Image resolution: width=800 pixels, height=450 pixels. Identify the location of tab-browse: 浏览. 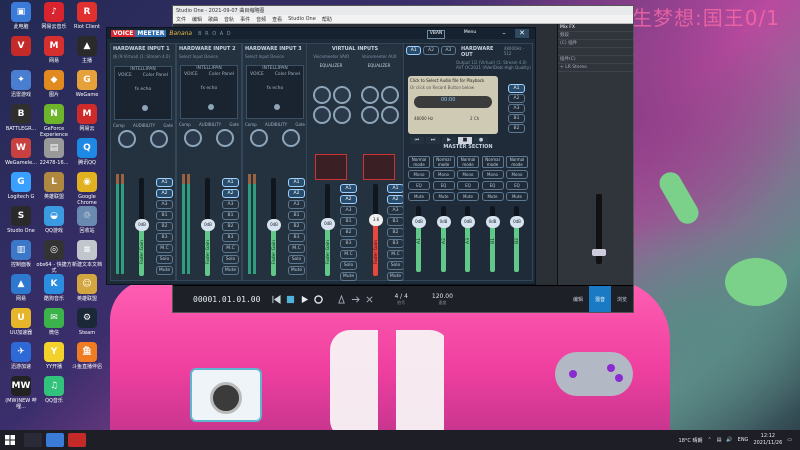
(622, 299).